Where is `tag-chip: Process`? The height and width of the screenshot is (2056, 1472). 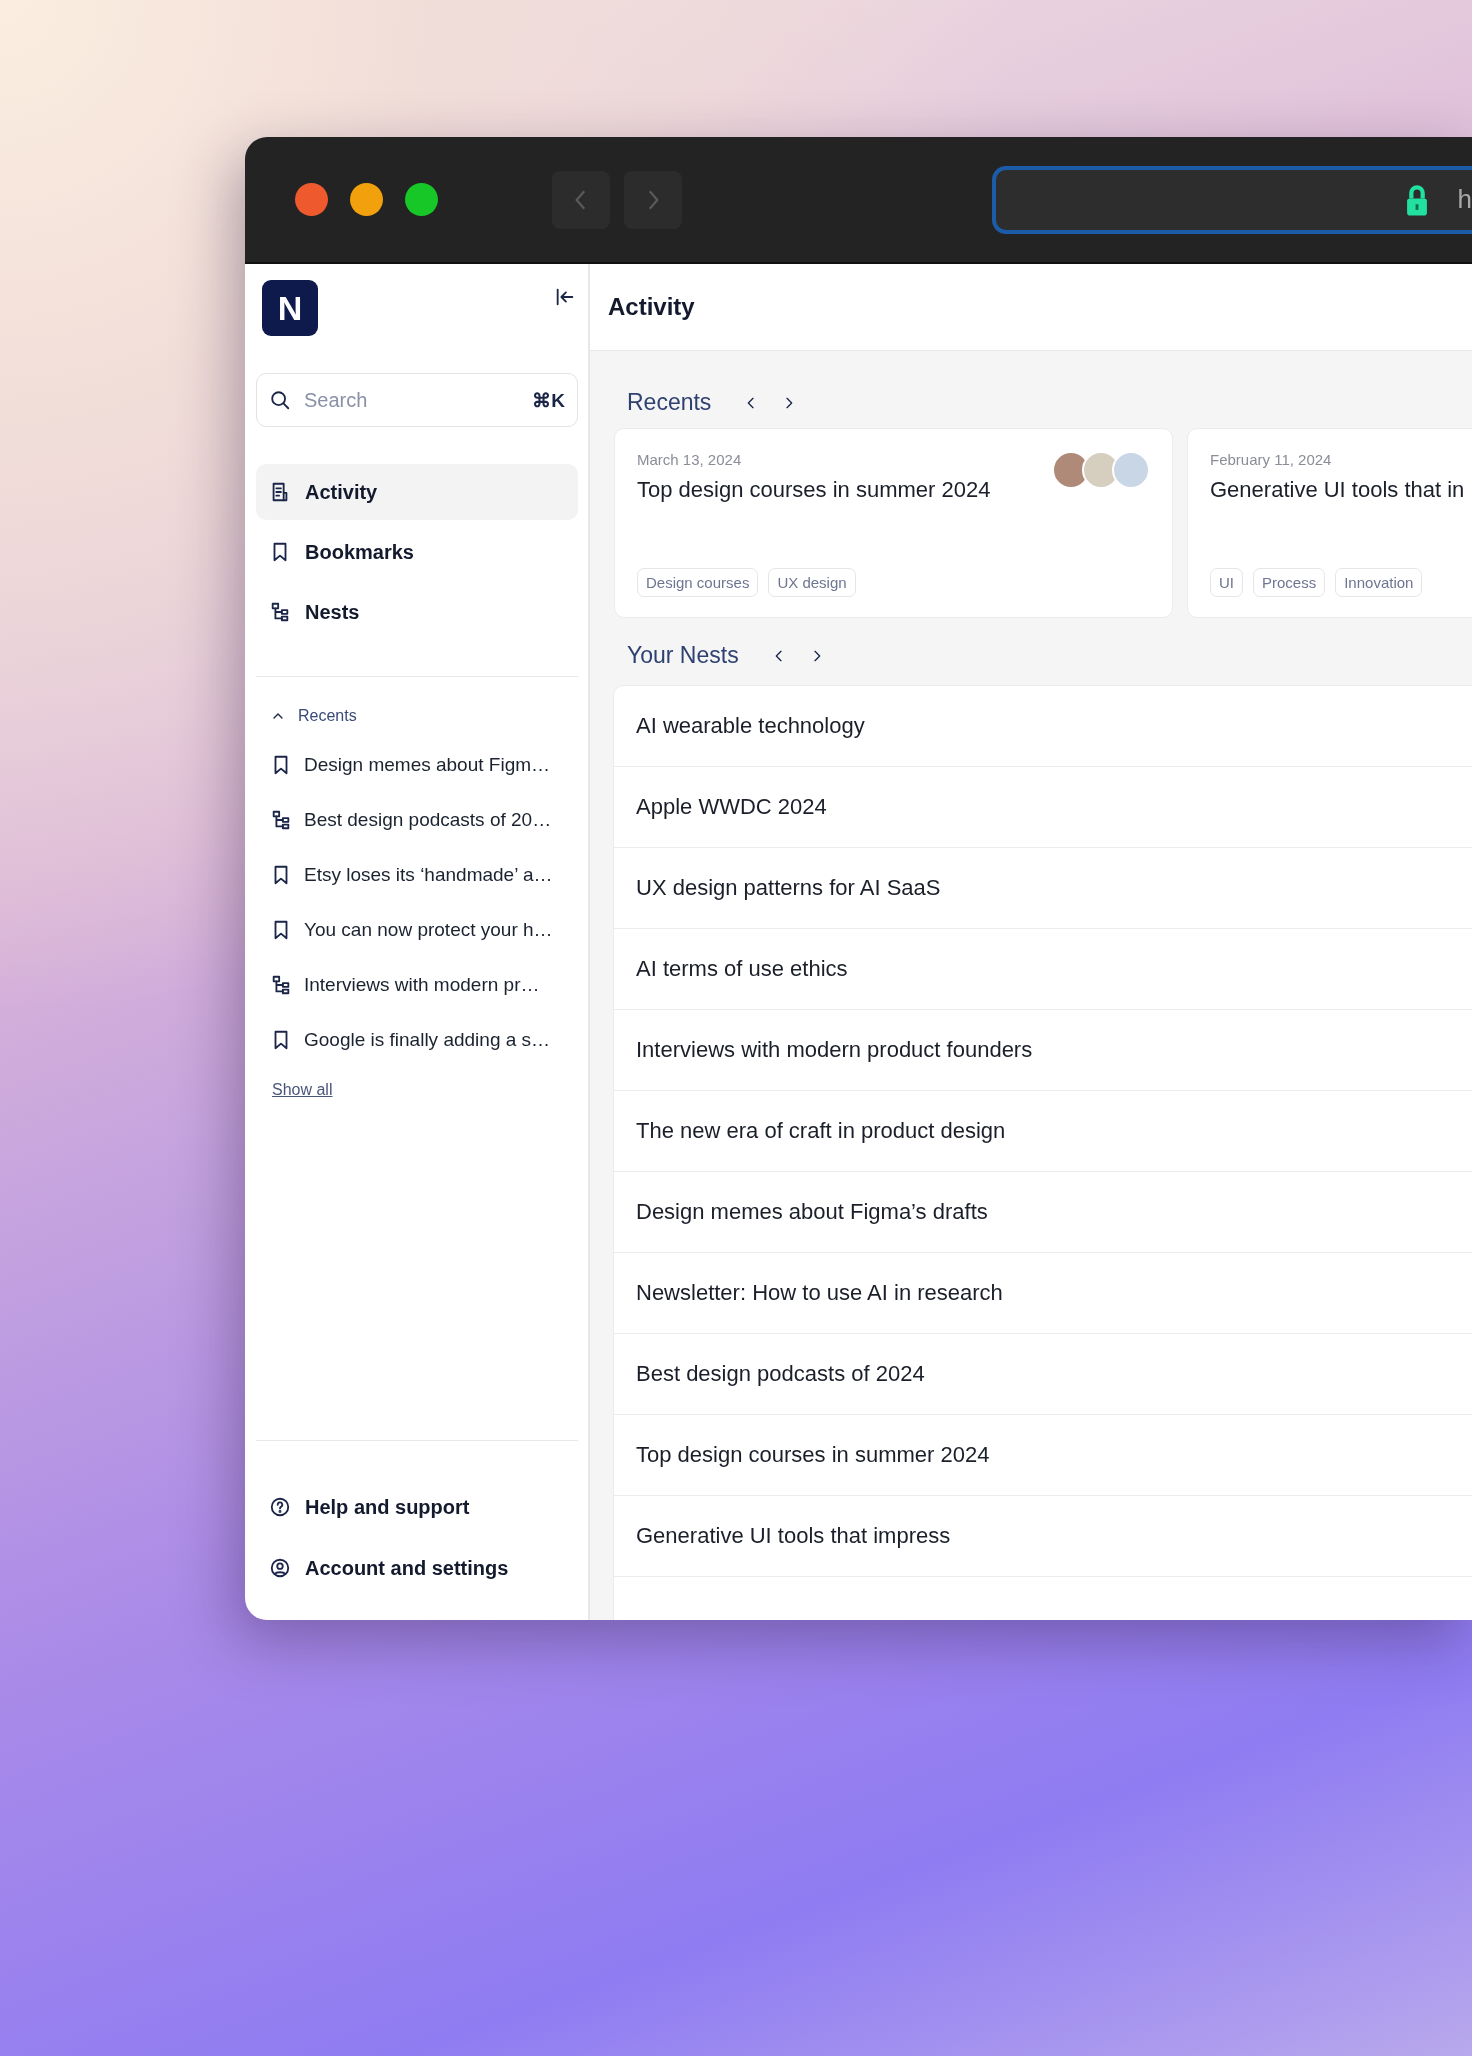
tag-chip: Process is located at coordinates (1289, 582).